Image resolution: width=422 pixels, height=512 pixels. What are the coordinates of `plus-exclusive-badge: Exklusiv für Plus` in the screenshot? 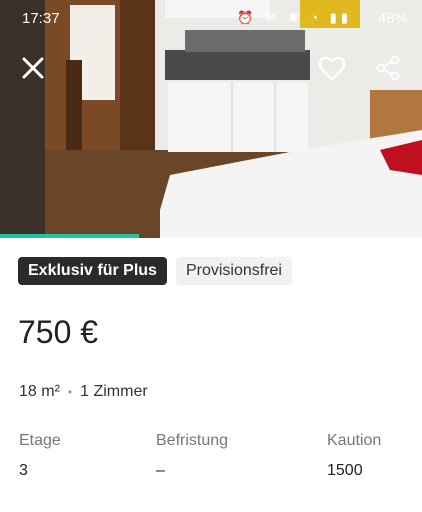 It's located at (92, 271).